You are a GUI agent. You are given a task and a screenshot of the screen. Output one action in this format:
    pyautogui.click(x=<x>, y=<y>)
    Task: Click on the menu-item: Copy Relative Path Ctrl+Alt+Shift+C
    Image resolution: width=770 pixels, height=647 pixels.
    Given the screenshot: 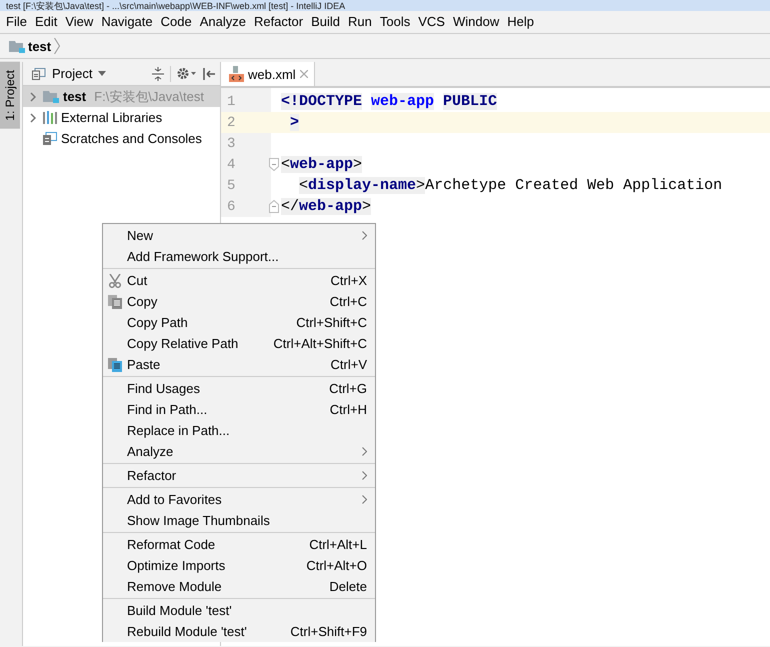 What is the action you would take?
    pyautogui.click(x=239, y=343)
    